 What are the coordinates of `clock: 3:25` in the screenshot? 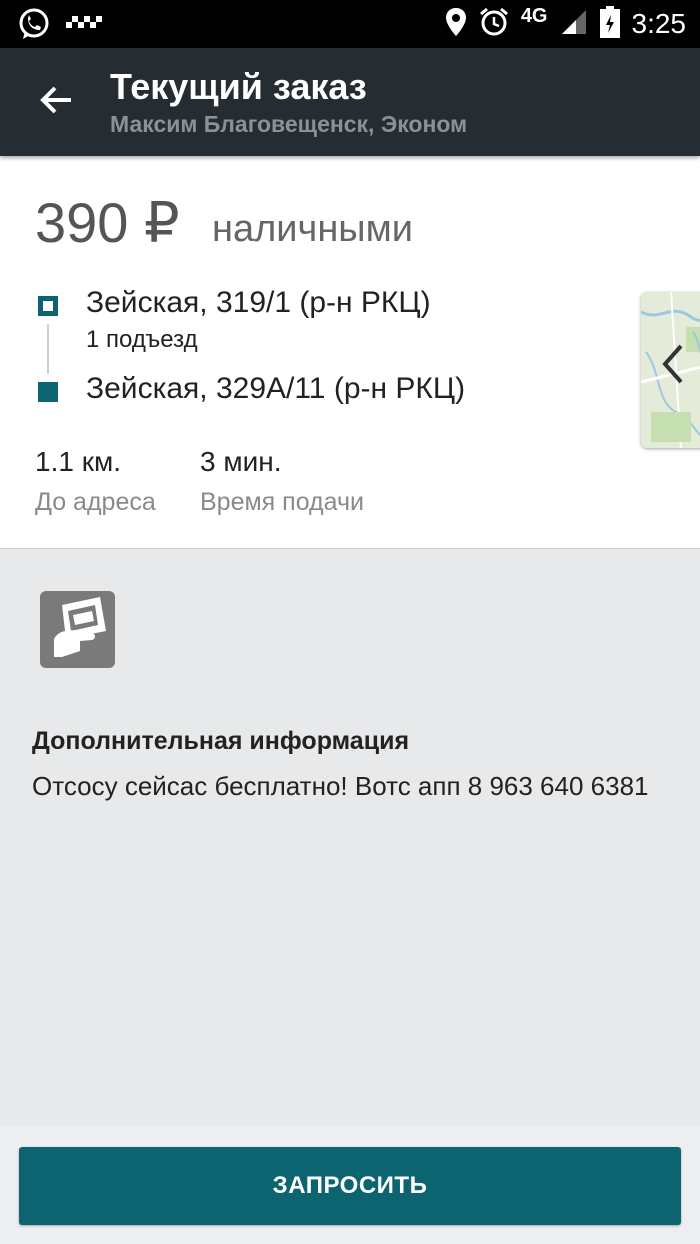 It's located at (659, 23).